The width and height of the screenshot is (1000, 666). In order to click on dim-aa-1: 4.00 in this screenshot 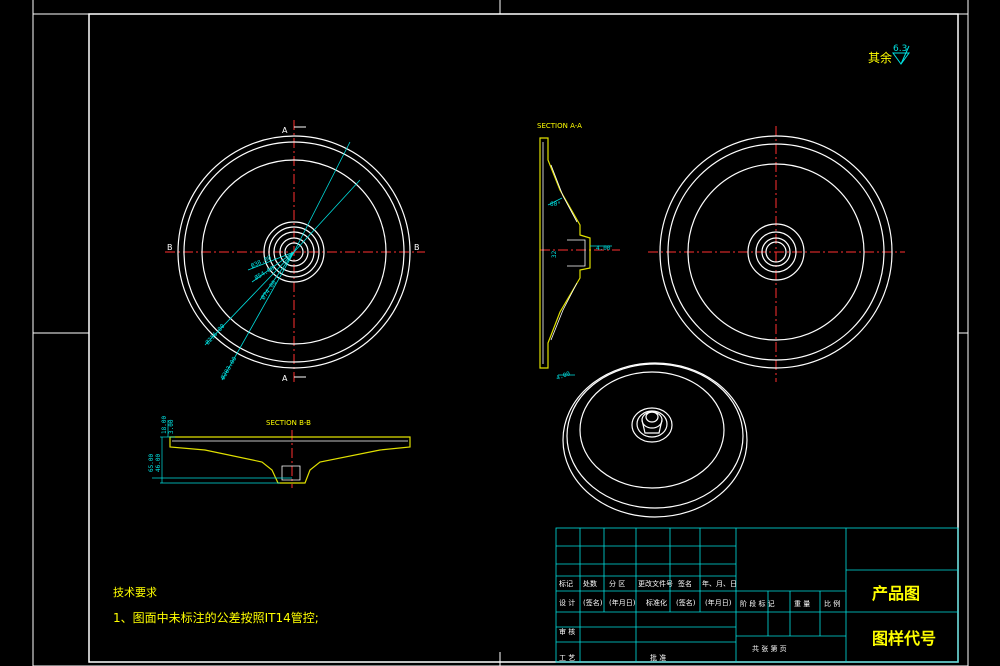, I will do `click(603, 248)`.